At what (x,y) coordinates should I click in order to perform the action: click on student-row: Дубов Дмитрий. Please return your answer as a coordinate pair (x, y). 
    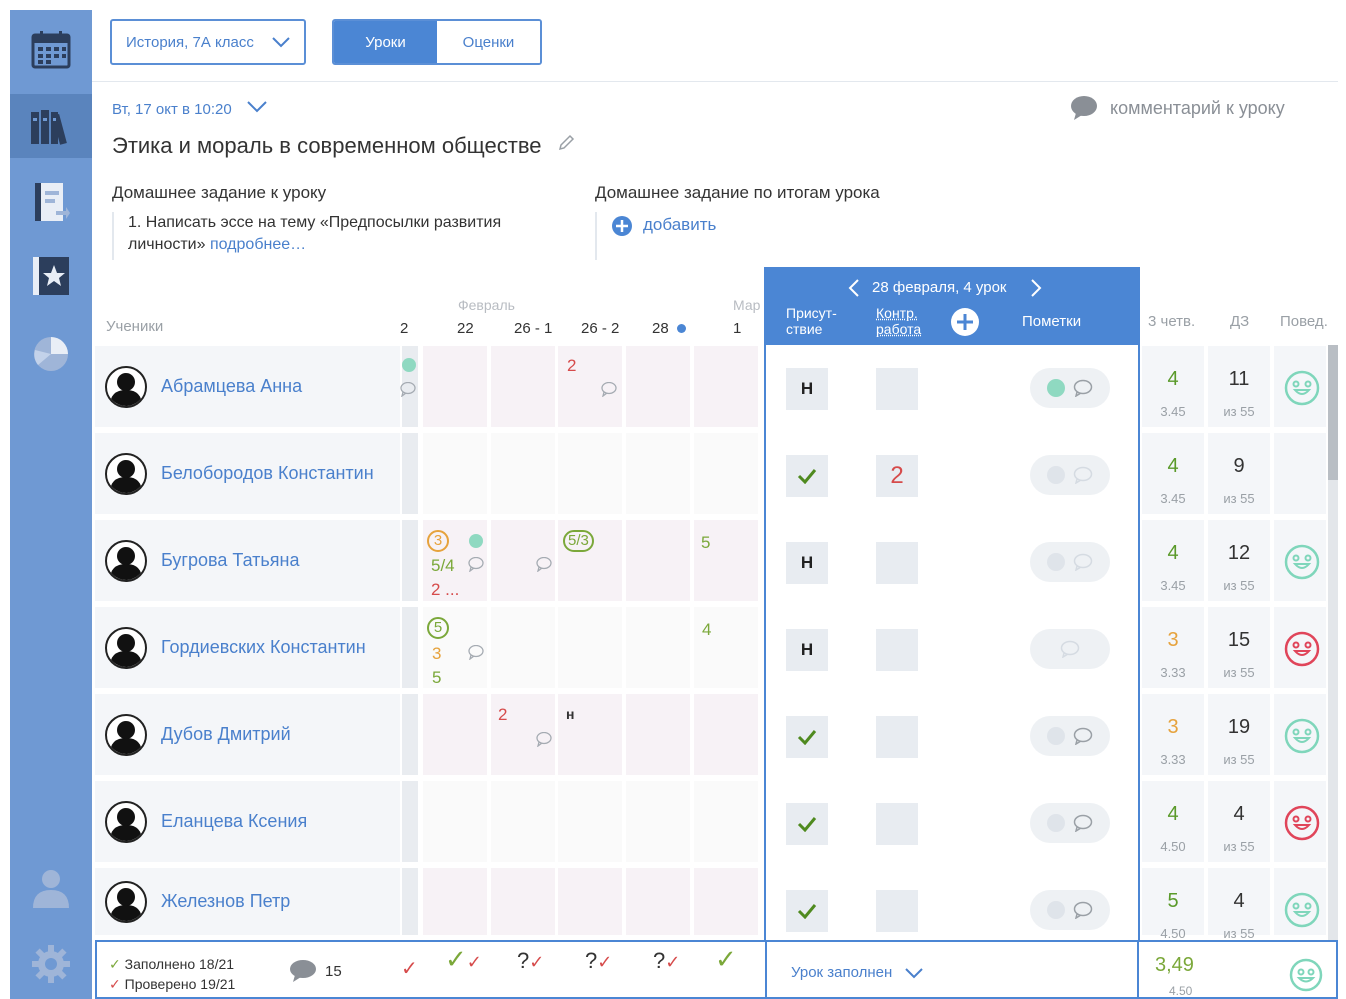
    Looking at the image, I should click on (247, 736).